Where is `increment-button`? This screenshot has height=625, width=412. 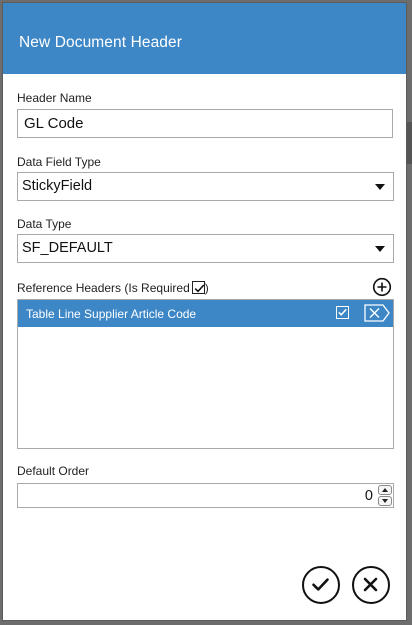
increment-button is located at coordinates (385, 490).